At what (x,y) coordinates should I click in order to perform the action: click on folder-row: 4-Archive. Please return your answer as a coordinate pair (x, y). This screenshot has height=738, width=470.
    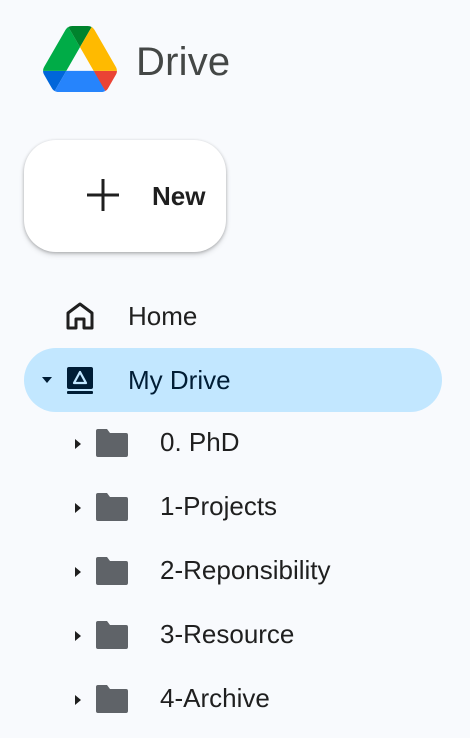
    Looking at the image, I should click on (233, 700).